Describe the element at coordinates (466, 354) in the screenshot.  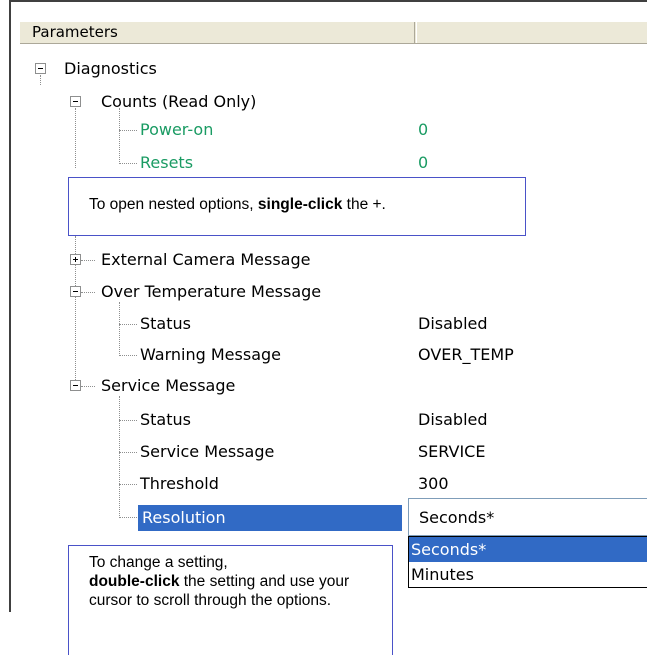
I see `item-value: OVER_TEMP` at that location.